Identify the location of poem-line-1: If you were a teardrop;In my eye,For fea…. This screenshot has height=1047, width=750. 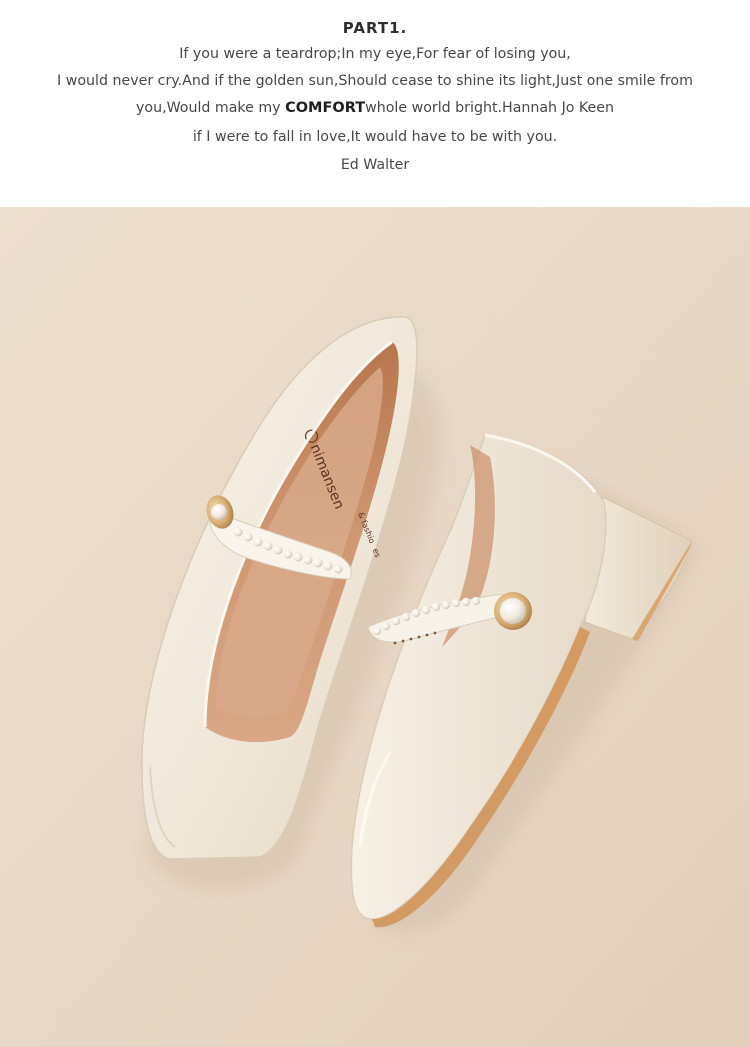
(375, 54).